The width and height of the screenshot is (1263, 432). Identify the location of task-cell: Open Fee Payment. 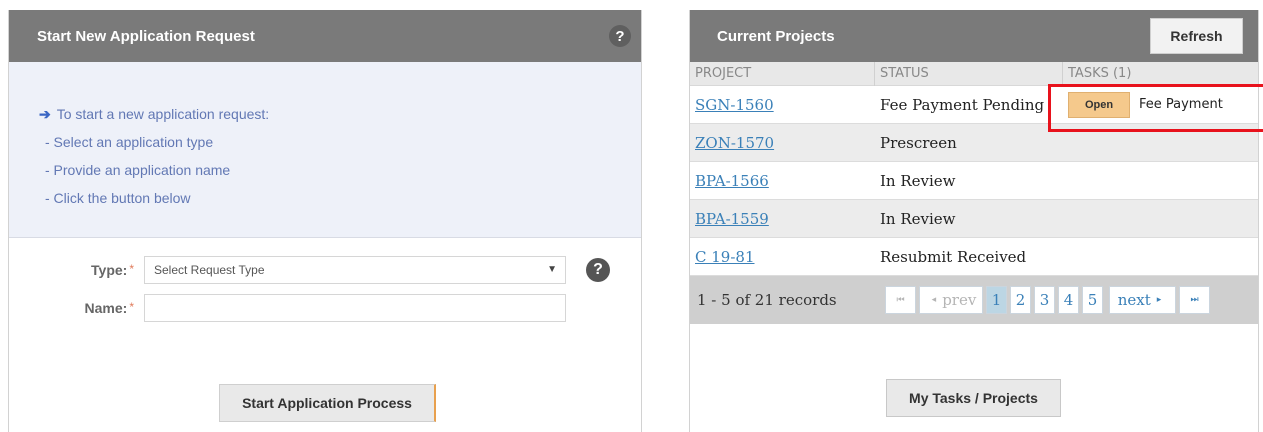
(1160, 104).